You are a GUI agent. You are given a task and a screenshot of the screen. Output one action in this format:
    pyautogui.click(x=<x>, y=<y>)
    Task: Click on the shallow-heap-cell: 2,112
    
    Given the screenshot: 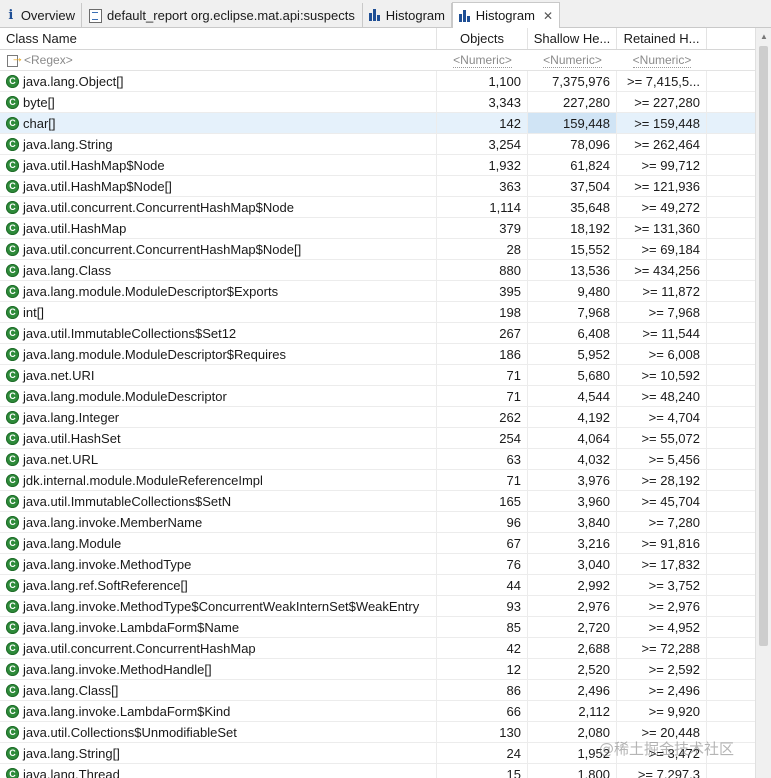 What is the action you would take?
    pyautogui.click(x=572, y=711)
    